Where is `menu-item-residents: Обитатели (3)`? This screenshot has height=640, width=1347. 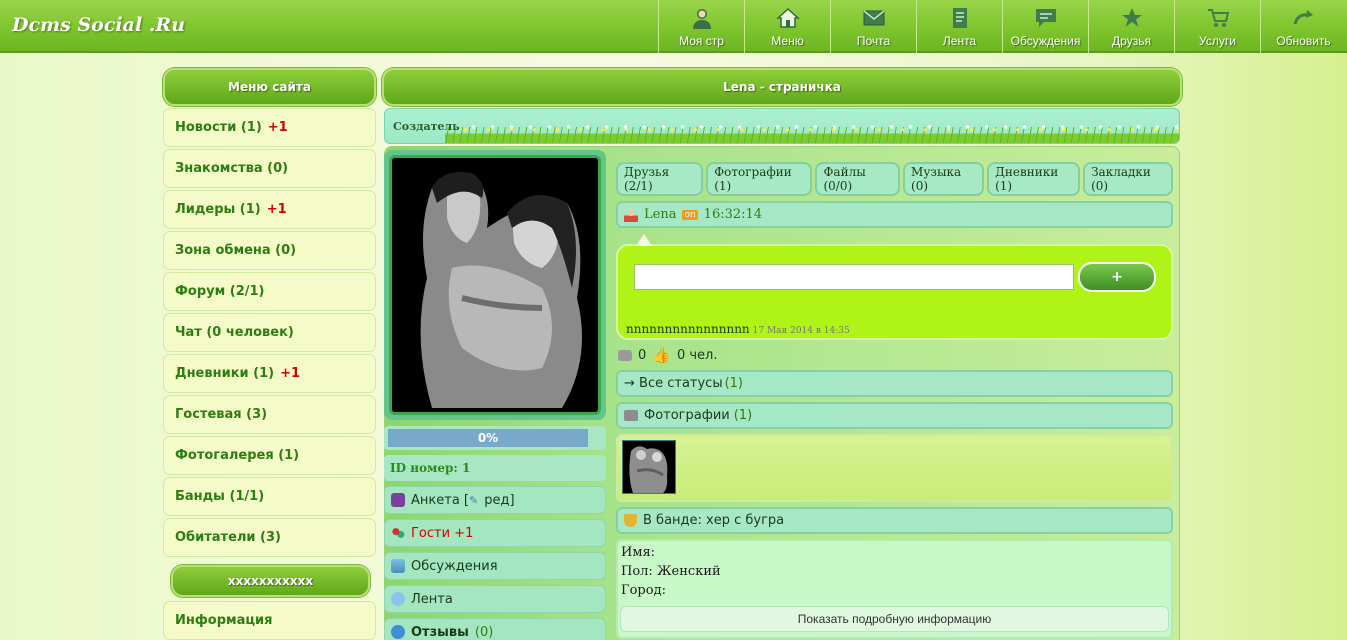
menu-item-residents: Обитатели (3) is located at coordinates (269, 537).